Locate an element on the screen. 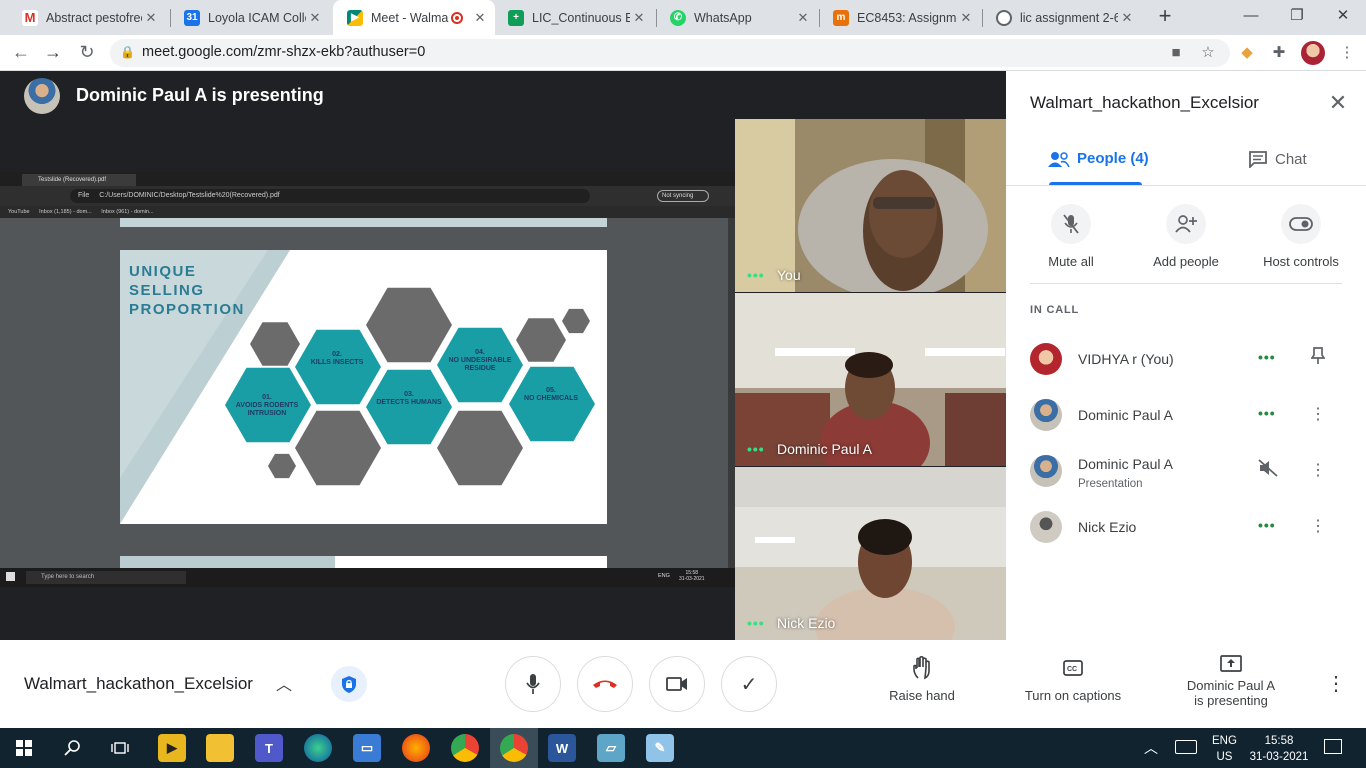 The height and width of the screenshot is (768, 1366). presenting-button: Dominic Paul A is presenting is located at coordinates (1231, 681).